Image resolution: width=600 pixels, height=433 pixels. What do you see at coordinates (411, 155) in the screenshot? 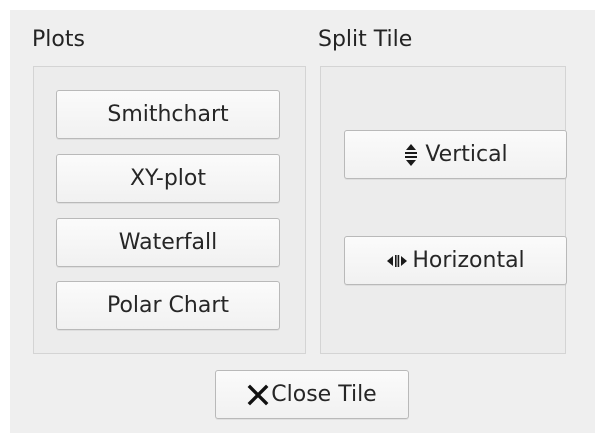
I see `split-vertical-icon` at bounding box center [411, 155].